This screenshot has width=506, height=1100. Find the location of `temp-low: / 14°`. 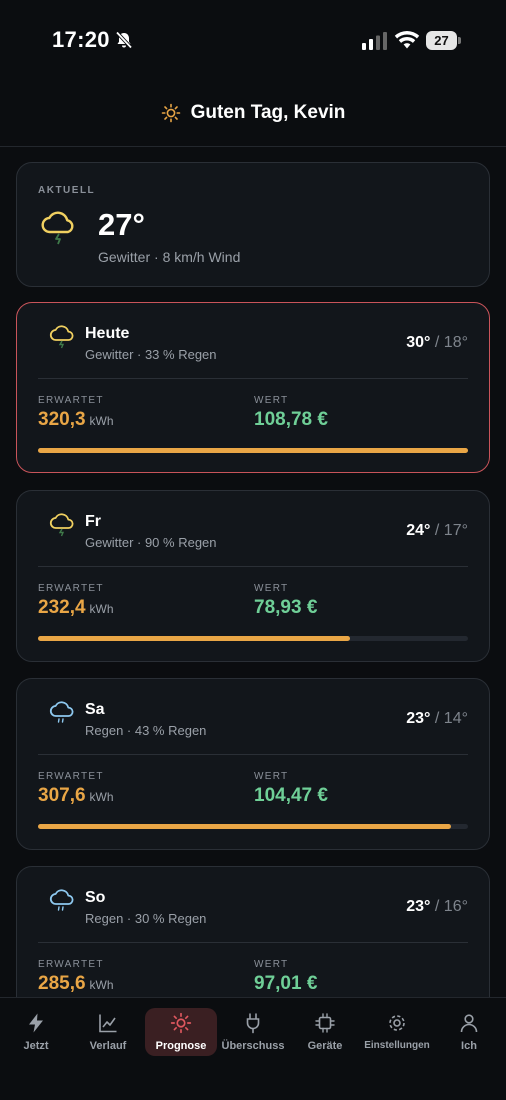

temp-low: / 14° is located at coordinates (451, 718).